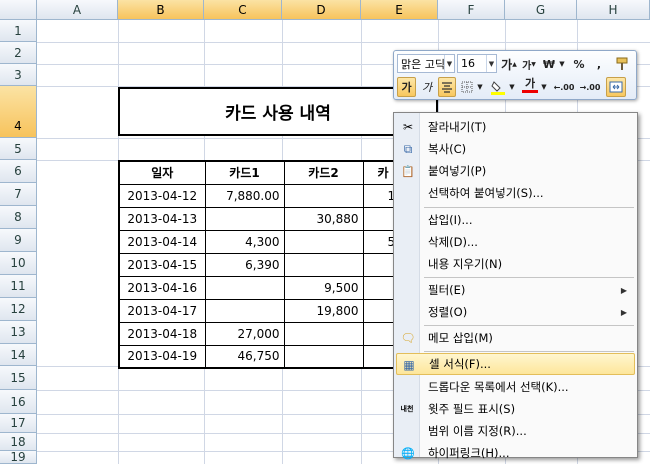 Image resolution: width=650 pixels, height=464 pixels. Describe the element at coordinates (244, 356) in the screenshot. I see `card1-cell: 46,750` at that location.